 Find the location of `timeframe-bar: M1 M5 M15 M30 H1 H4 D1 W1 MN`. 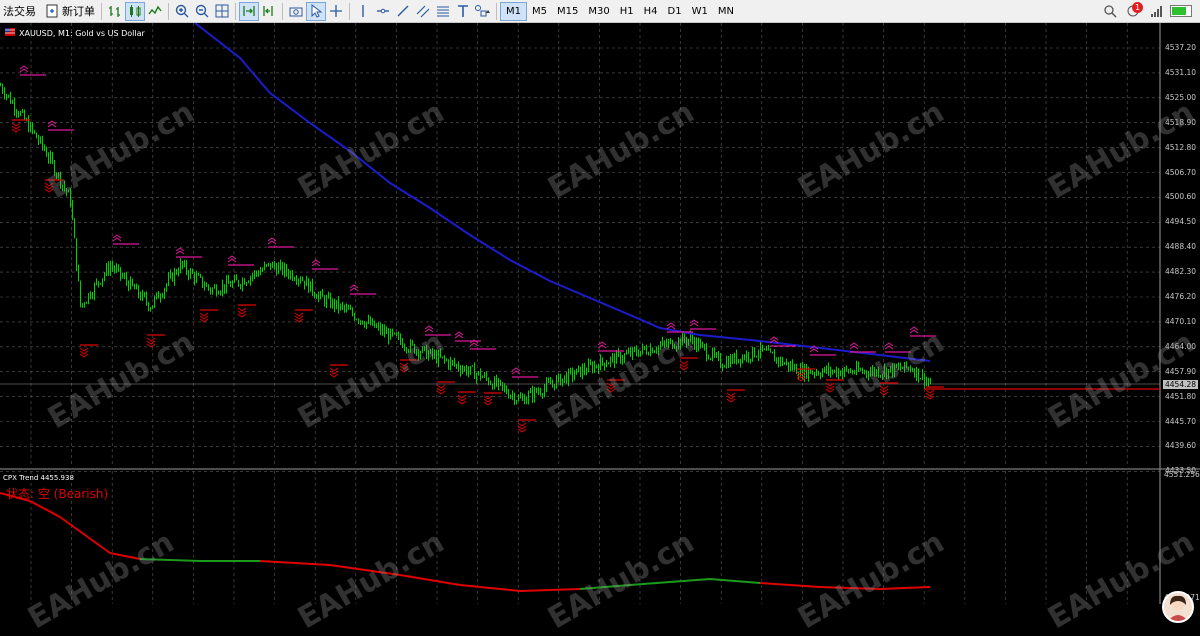

timeframe-bar: M1 M5 M15 M30 H1 H4 D1 W1 MN is located at coordinates (619, 11).